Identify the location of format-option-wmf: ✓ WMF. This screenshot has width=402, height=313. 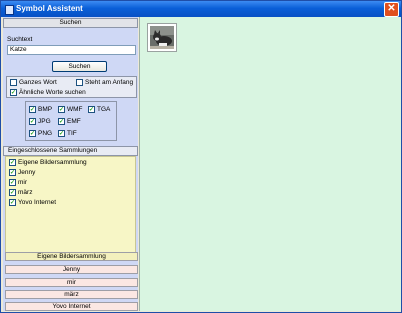
(70, 110).